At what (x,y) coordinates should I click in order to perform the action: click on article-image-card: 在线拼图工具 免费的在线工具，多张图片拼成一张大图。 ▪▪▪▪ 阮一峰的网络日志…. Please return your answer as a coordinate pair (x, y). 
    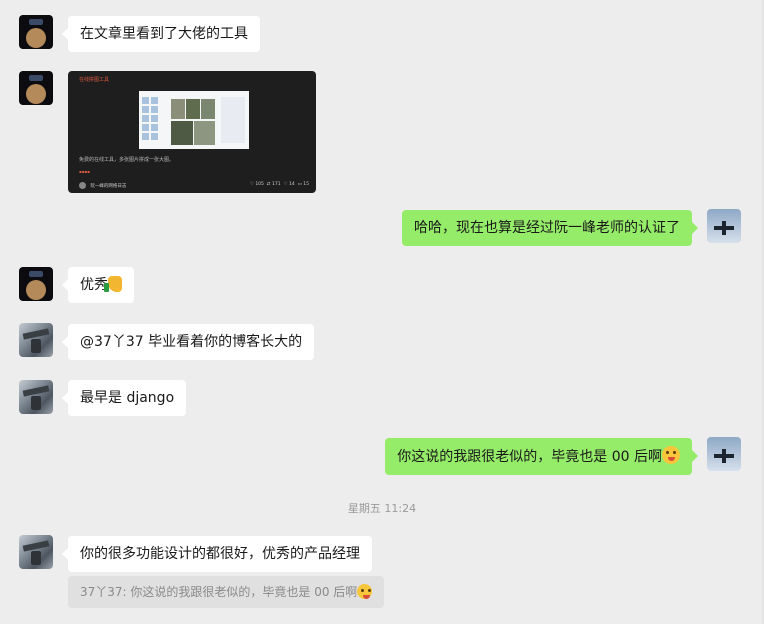
    Looking at the image, I should click on (192, 132).